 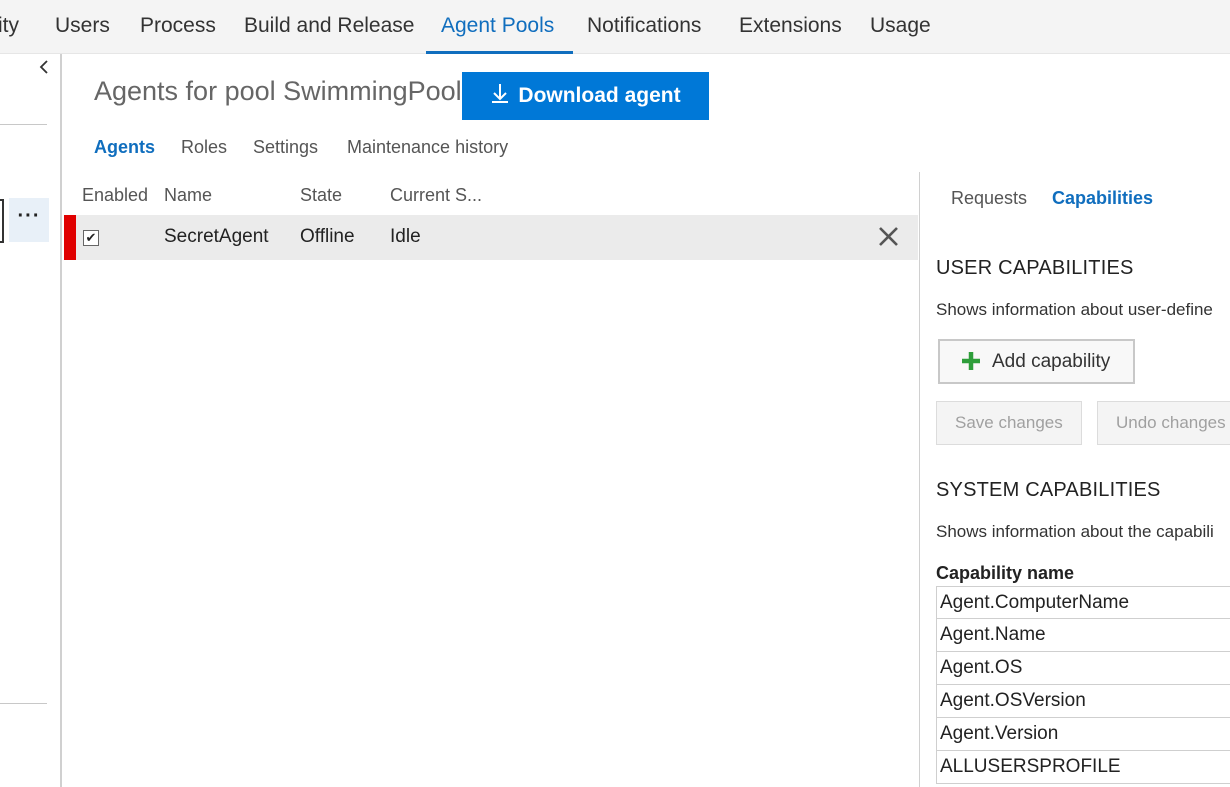 I want to click on user-capabilities-heading: USER CAPABILITIES, so click(x=1035, y=268).